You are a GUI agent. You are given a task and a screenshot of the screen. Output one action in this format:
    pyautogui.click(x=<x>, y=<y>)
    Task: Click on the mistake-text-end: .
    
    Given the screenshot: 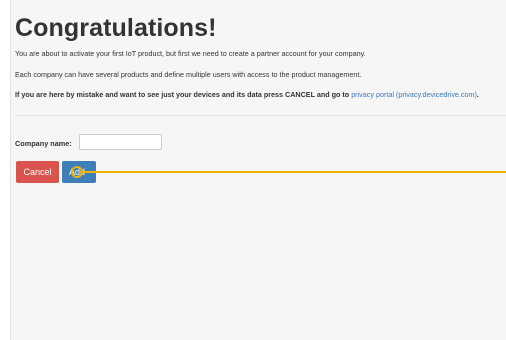 What is the action you would take?
    pyautogui.click(x=477, y=94)
    